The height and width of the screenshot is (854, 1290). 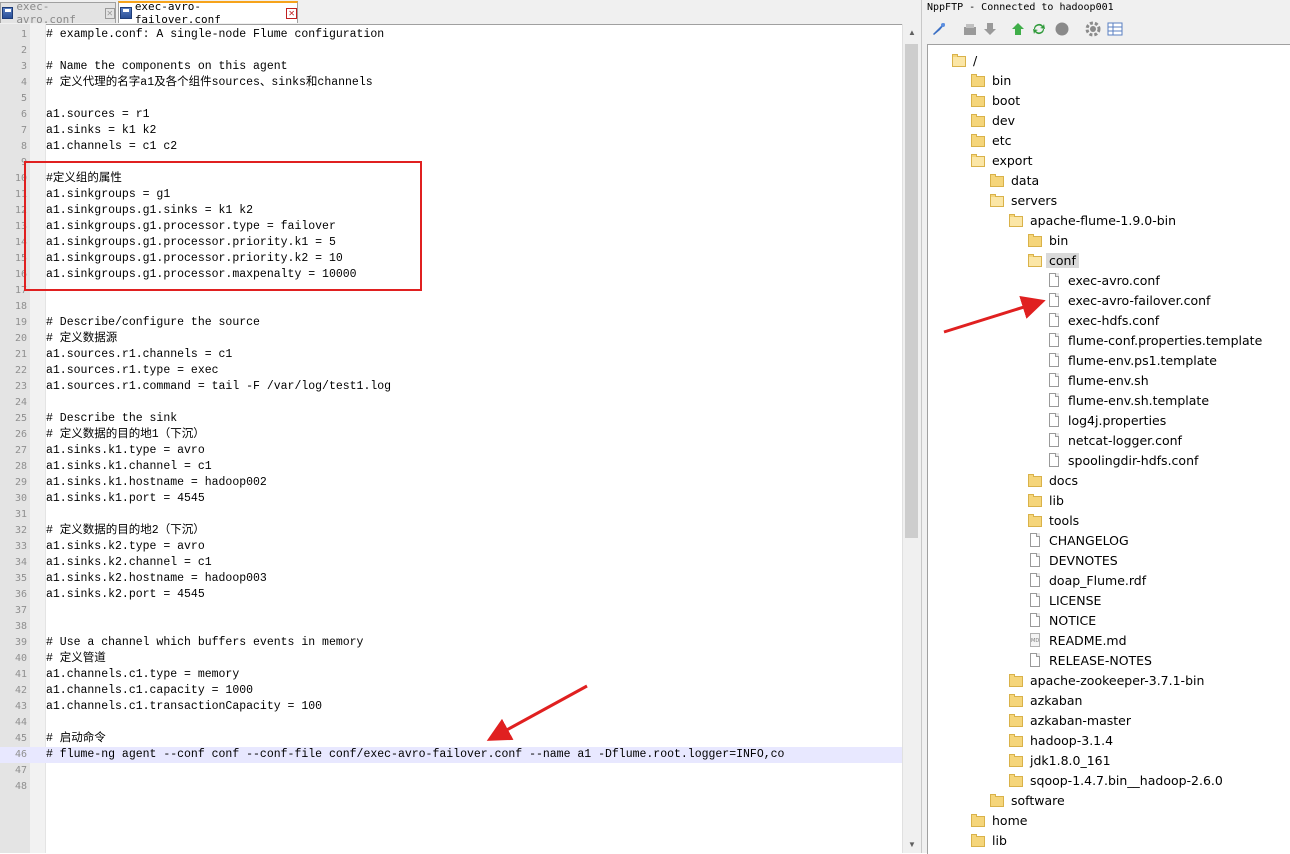 I want to click on connect-icon, so click(x=939, y=29).